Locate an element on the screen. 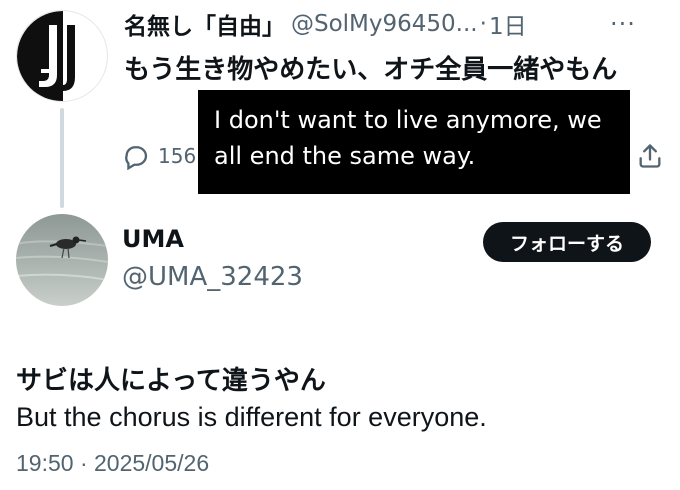 This screenshot has height=490, width=680. share-icon is located at coordinates (650, 156).